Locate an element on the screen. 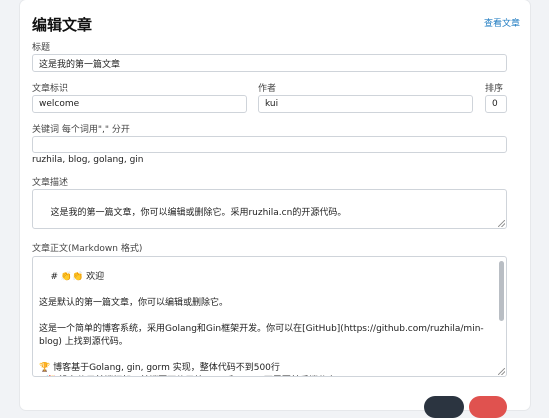 Image resolution: width=549 pixels, height=418 pixels. save-button is located at coordinates (444, 407).